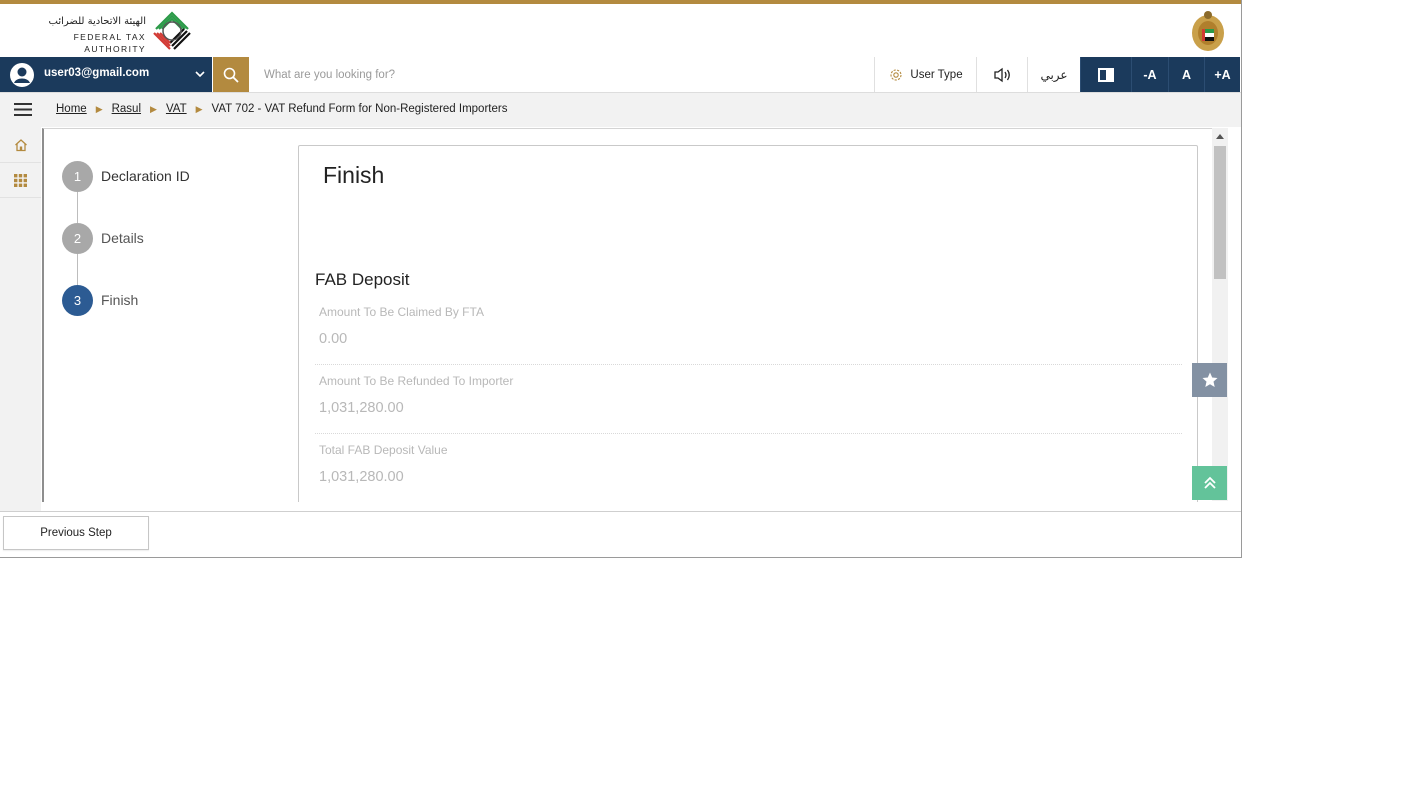 This screenshot has width=1414, height=801. Describe the element at coordinates (333, 339) in the screenshot. I see `field-value: 0.00` at that location.